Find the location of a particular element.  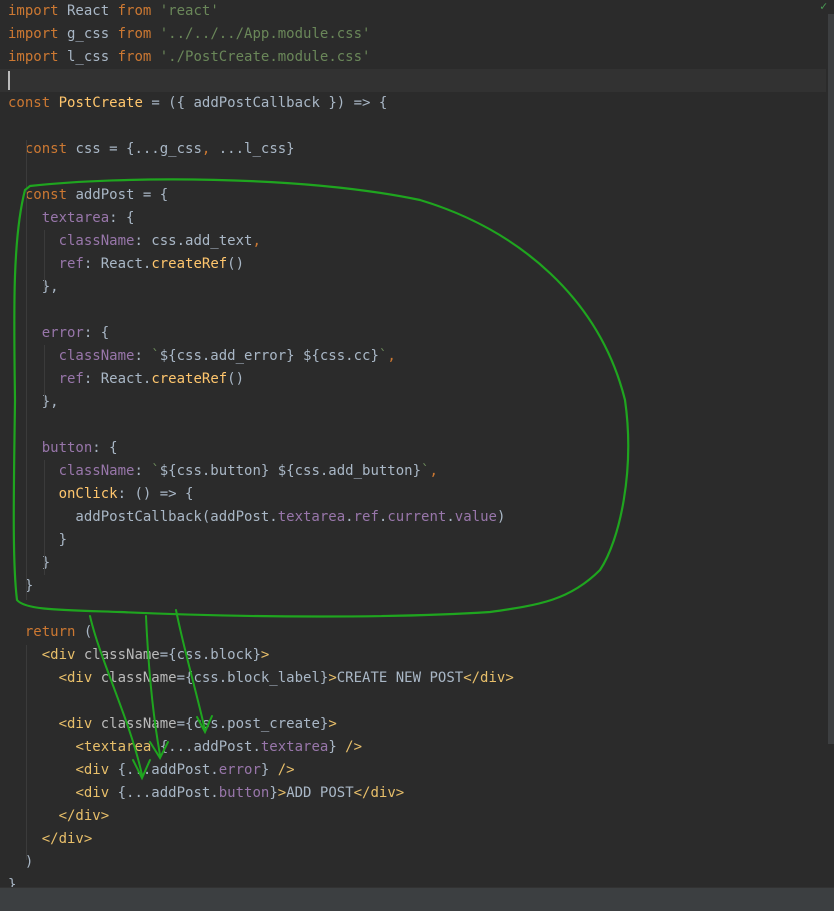

code-text: const addPost = { is located at coordinates (88, 195).